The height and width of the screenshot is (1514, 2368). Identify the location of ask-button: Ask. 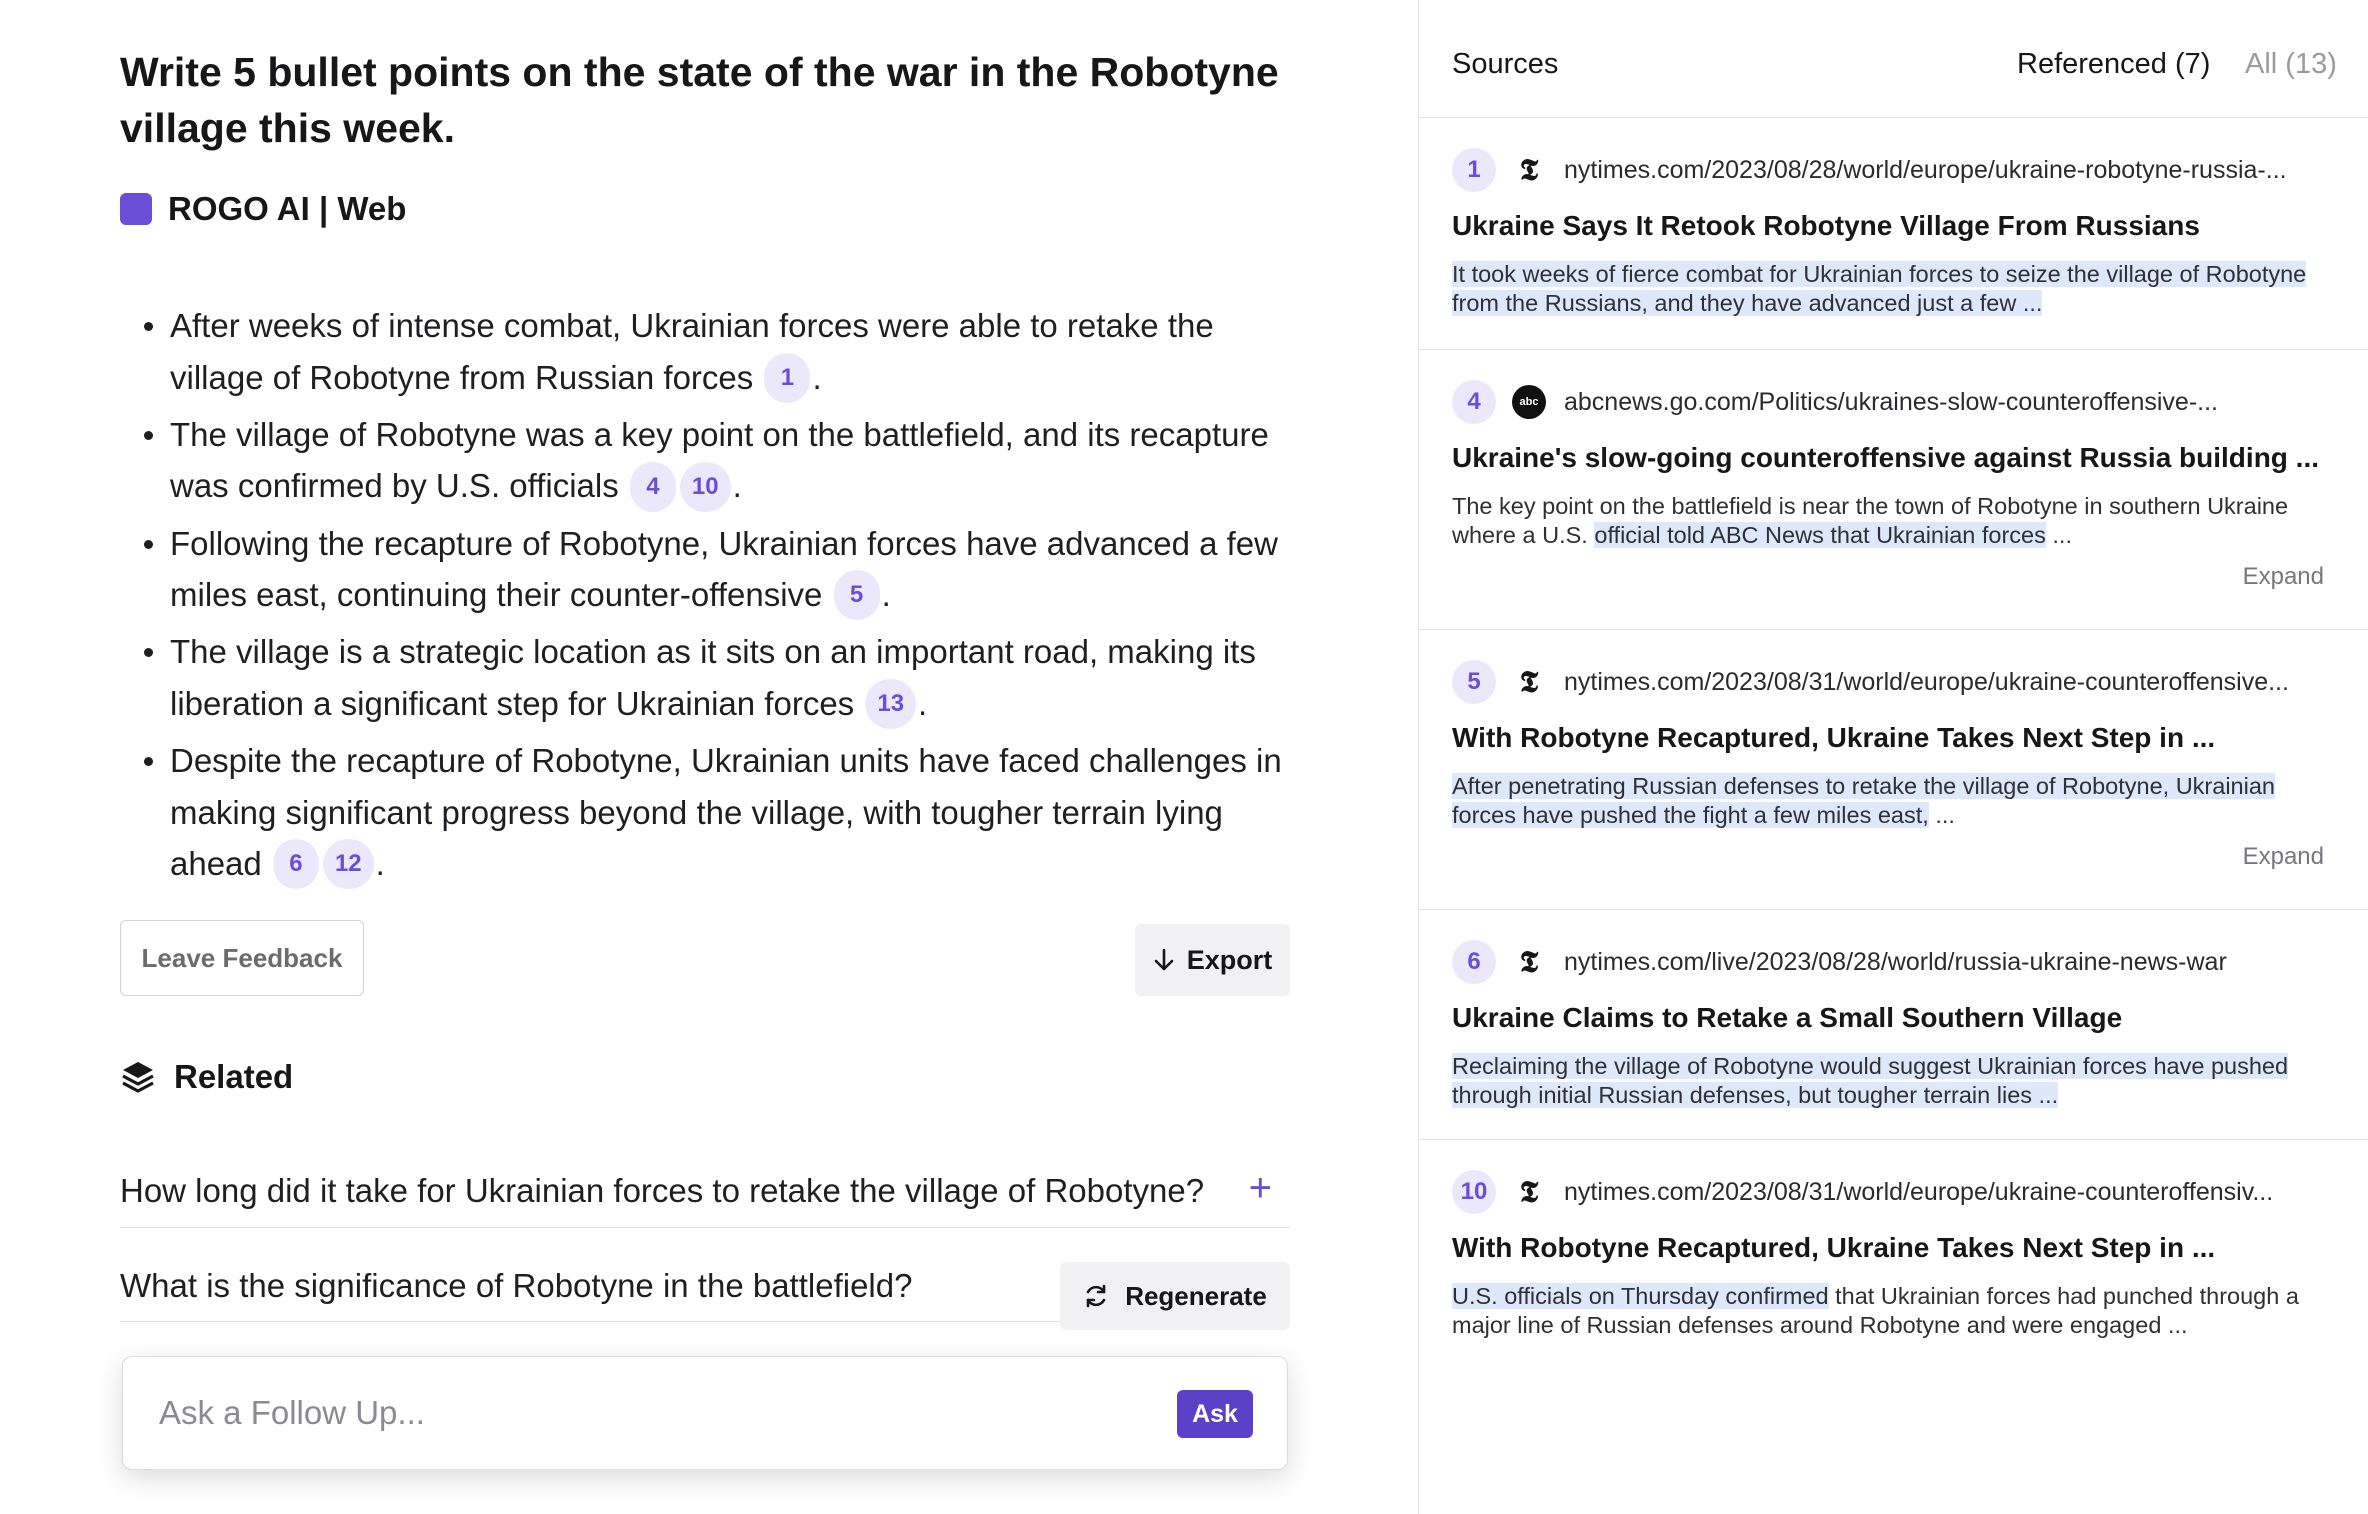
(1215, 1414).